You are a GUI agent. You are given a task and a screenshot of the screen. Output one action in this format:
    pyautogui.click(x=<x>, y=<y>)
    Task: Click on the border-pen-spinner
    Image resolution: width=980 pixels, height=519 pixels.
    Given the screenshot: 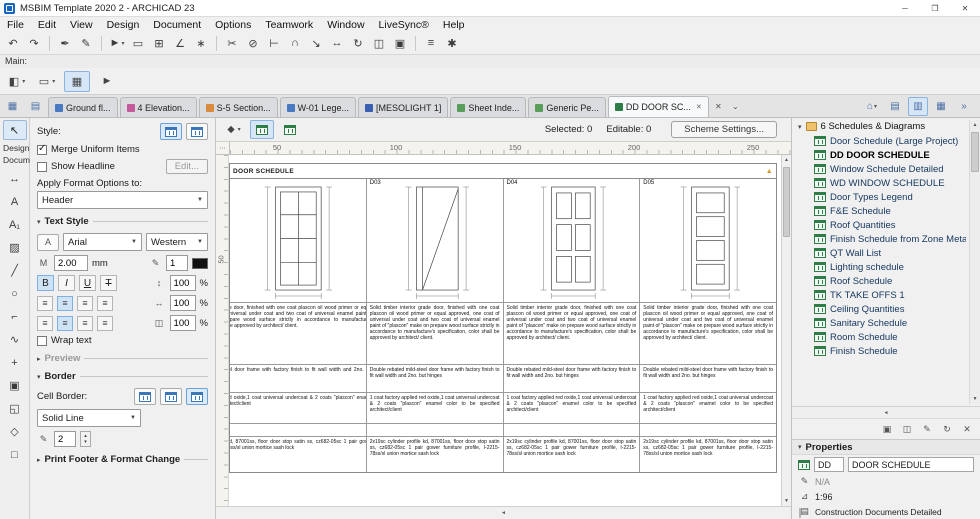 What is the action you would take?
    pyautogui.click(x=85, y=439)
    